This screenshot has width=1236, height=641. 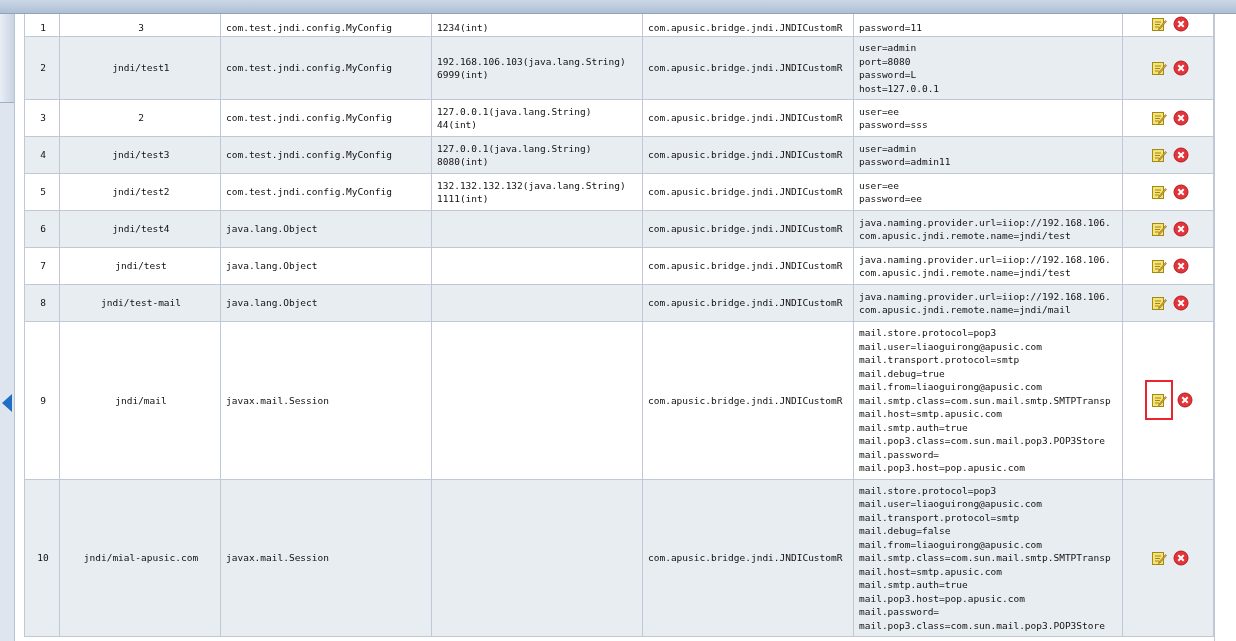 What do you see at coordinates (141, 118) in the screenshot?
I see `table-cell: 2` at bounding box center [141, 118].